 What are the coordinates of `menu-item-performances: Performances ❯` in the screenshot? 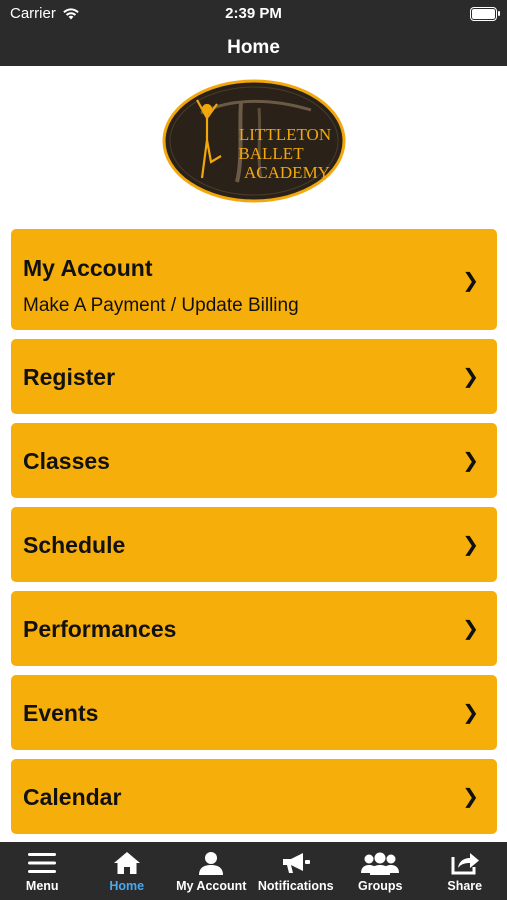 It's located at (254, 628).